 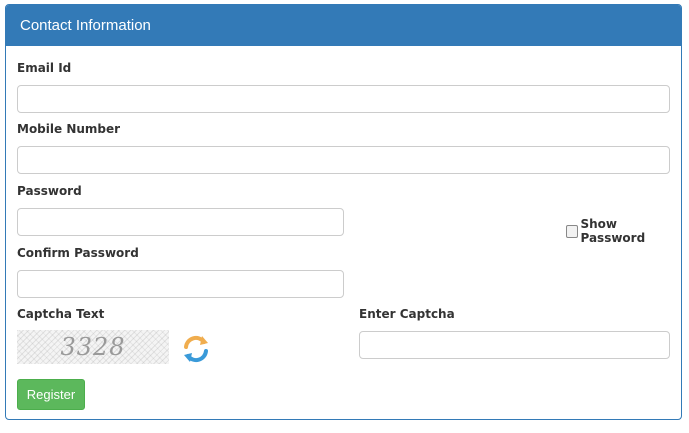 I want to click on captcha-input, so click(x=514, y=345).